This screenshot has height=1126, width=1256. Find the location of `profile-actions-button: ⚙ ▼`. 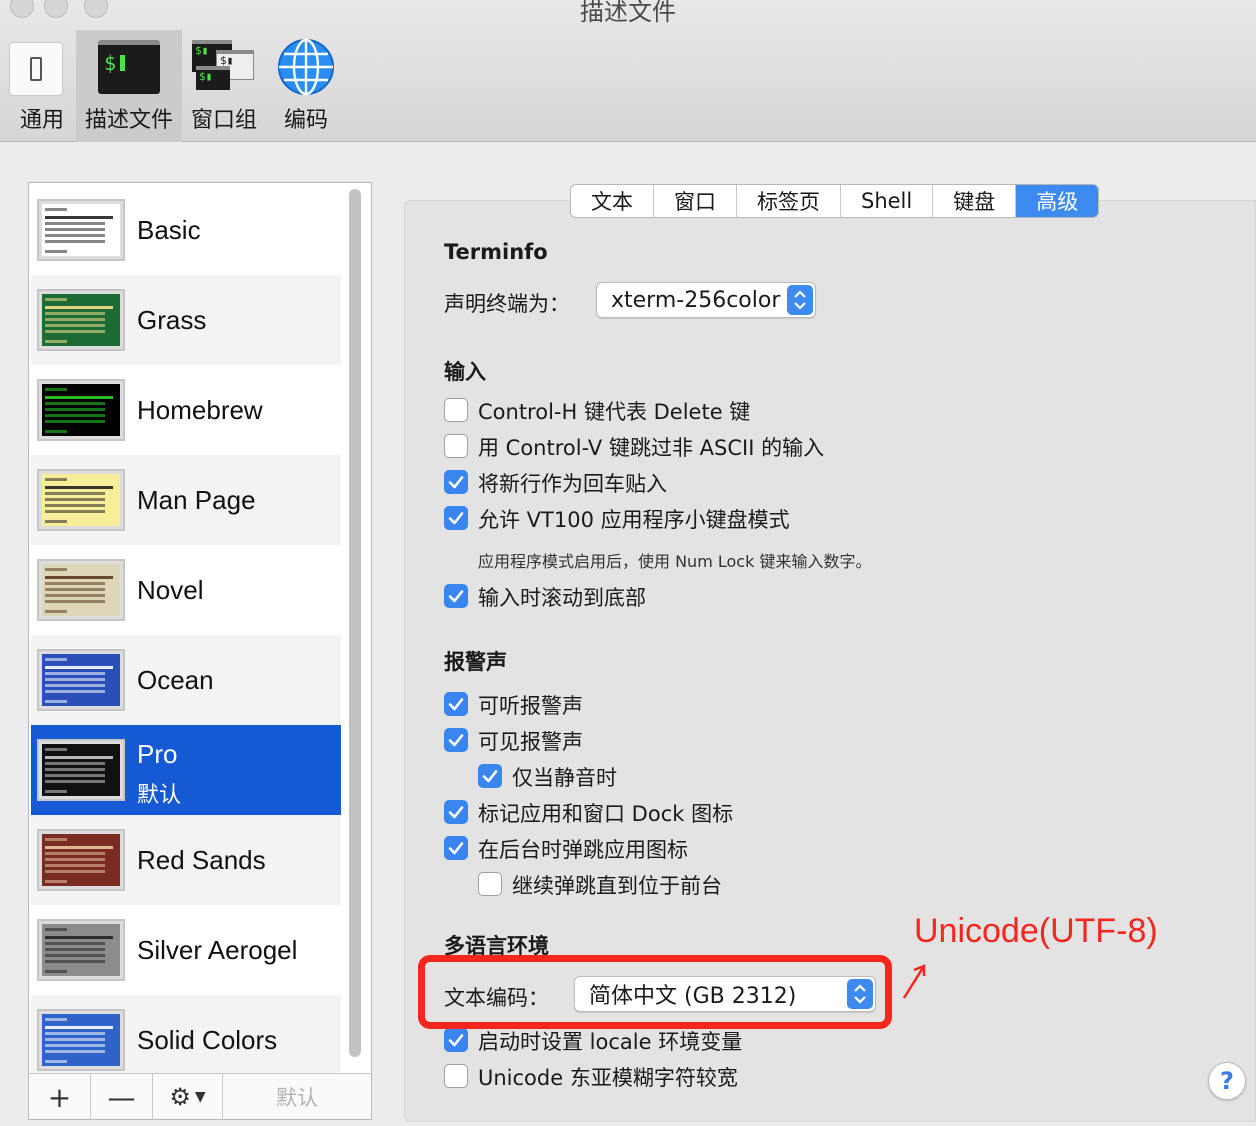

profile-actions-button: ⚙ ▼ is located at coordinates (188, 1097).